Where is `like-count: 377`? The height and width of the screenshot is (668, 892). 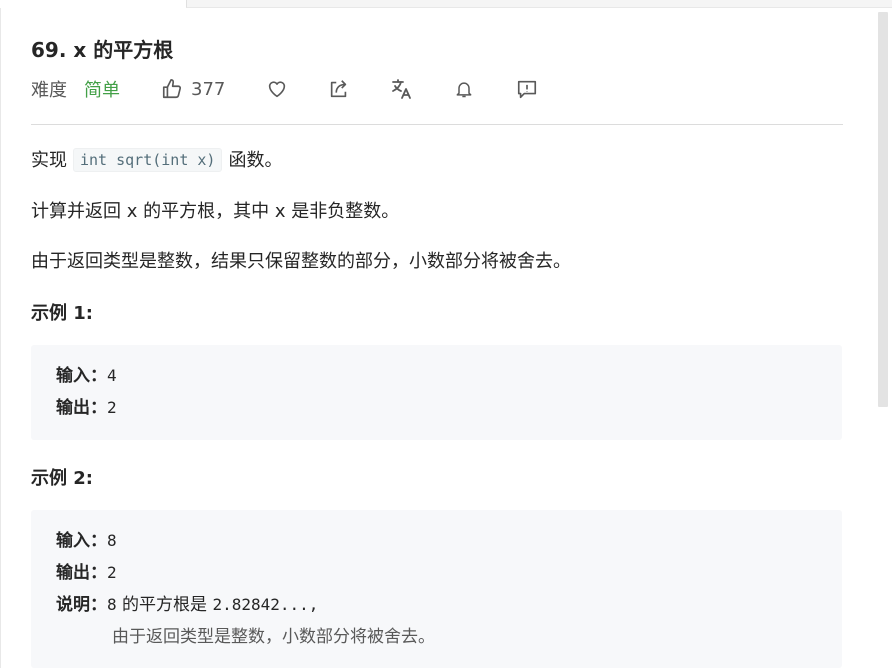 like-count: 377 is located at coordinates (208, 89).